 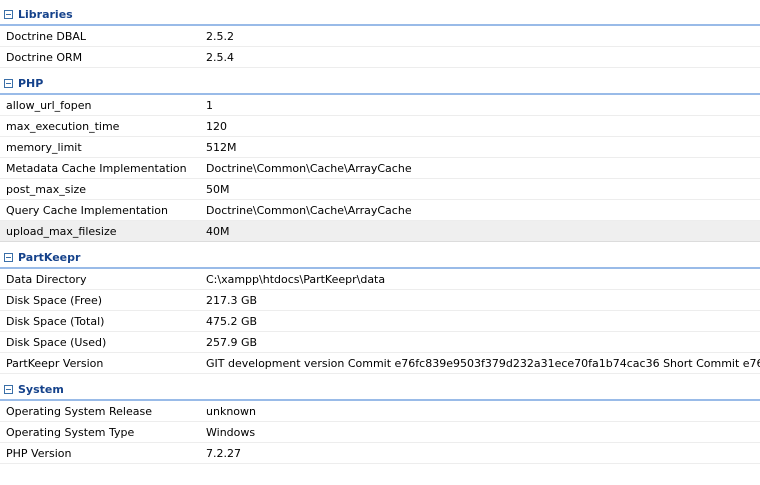 I want to click on property-value: C:\xampp\htdocs\PartKeepr\data, so click(x=296, y=279).